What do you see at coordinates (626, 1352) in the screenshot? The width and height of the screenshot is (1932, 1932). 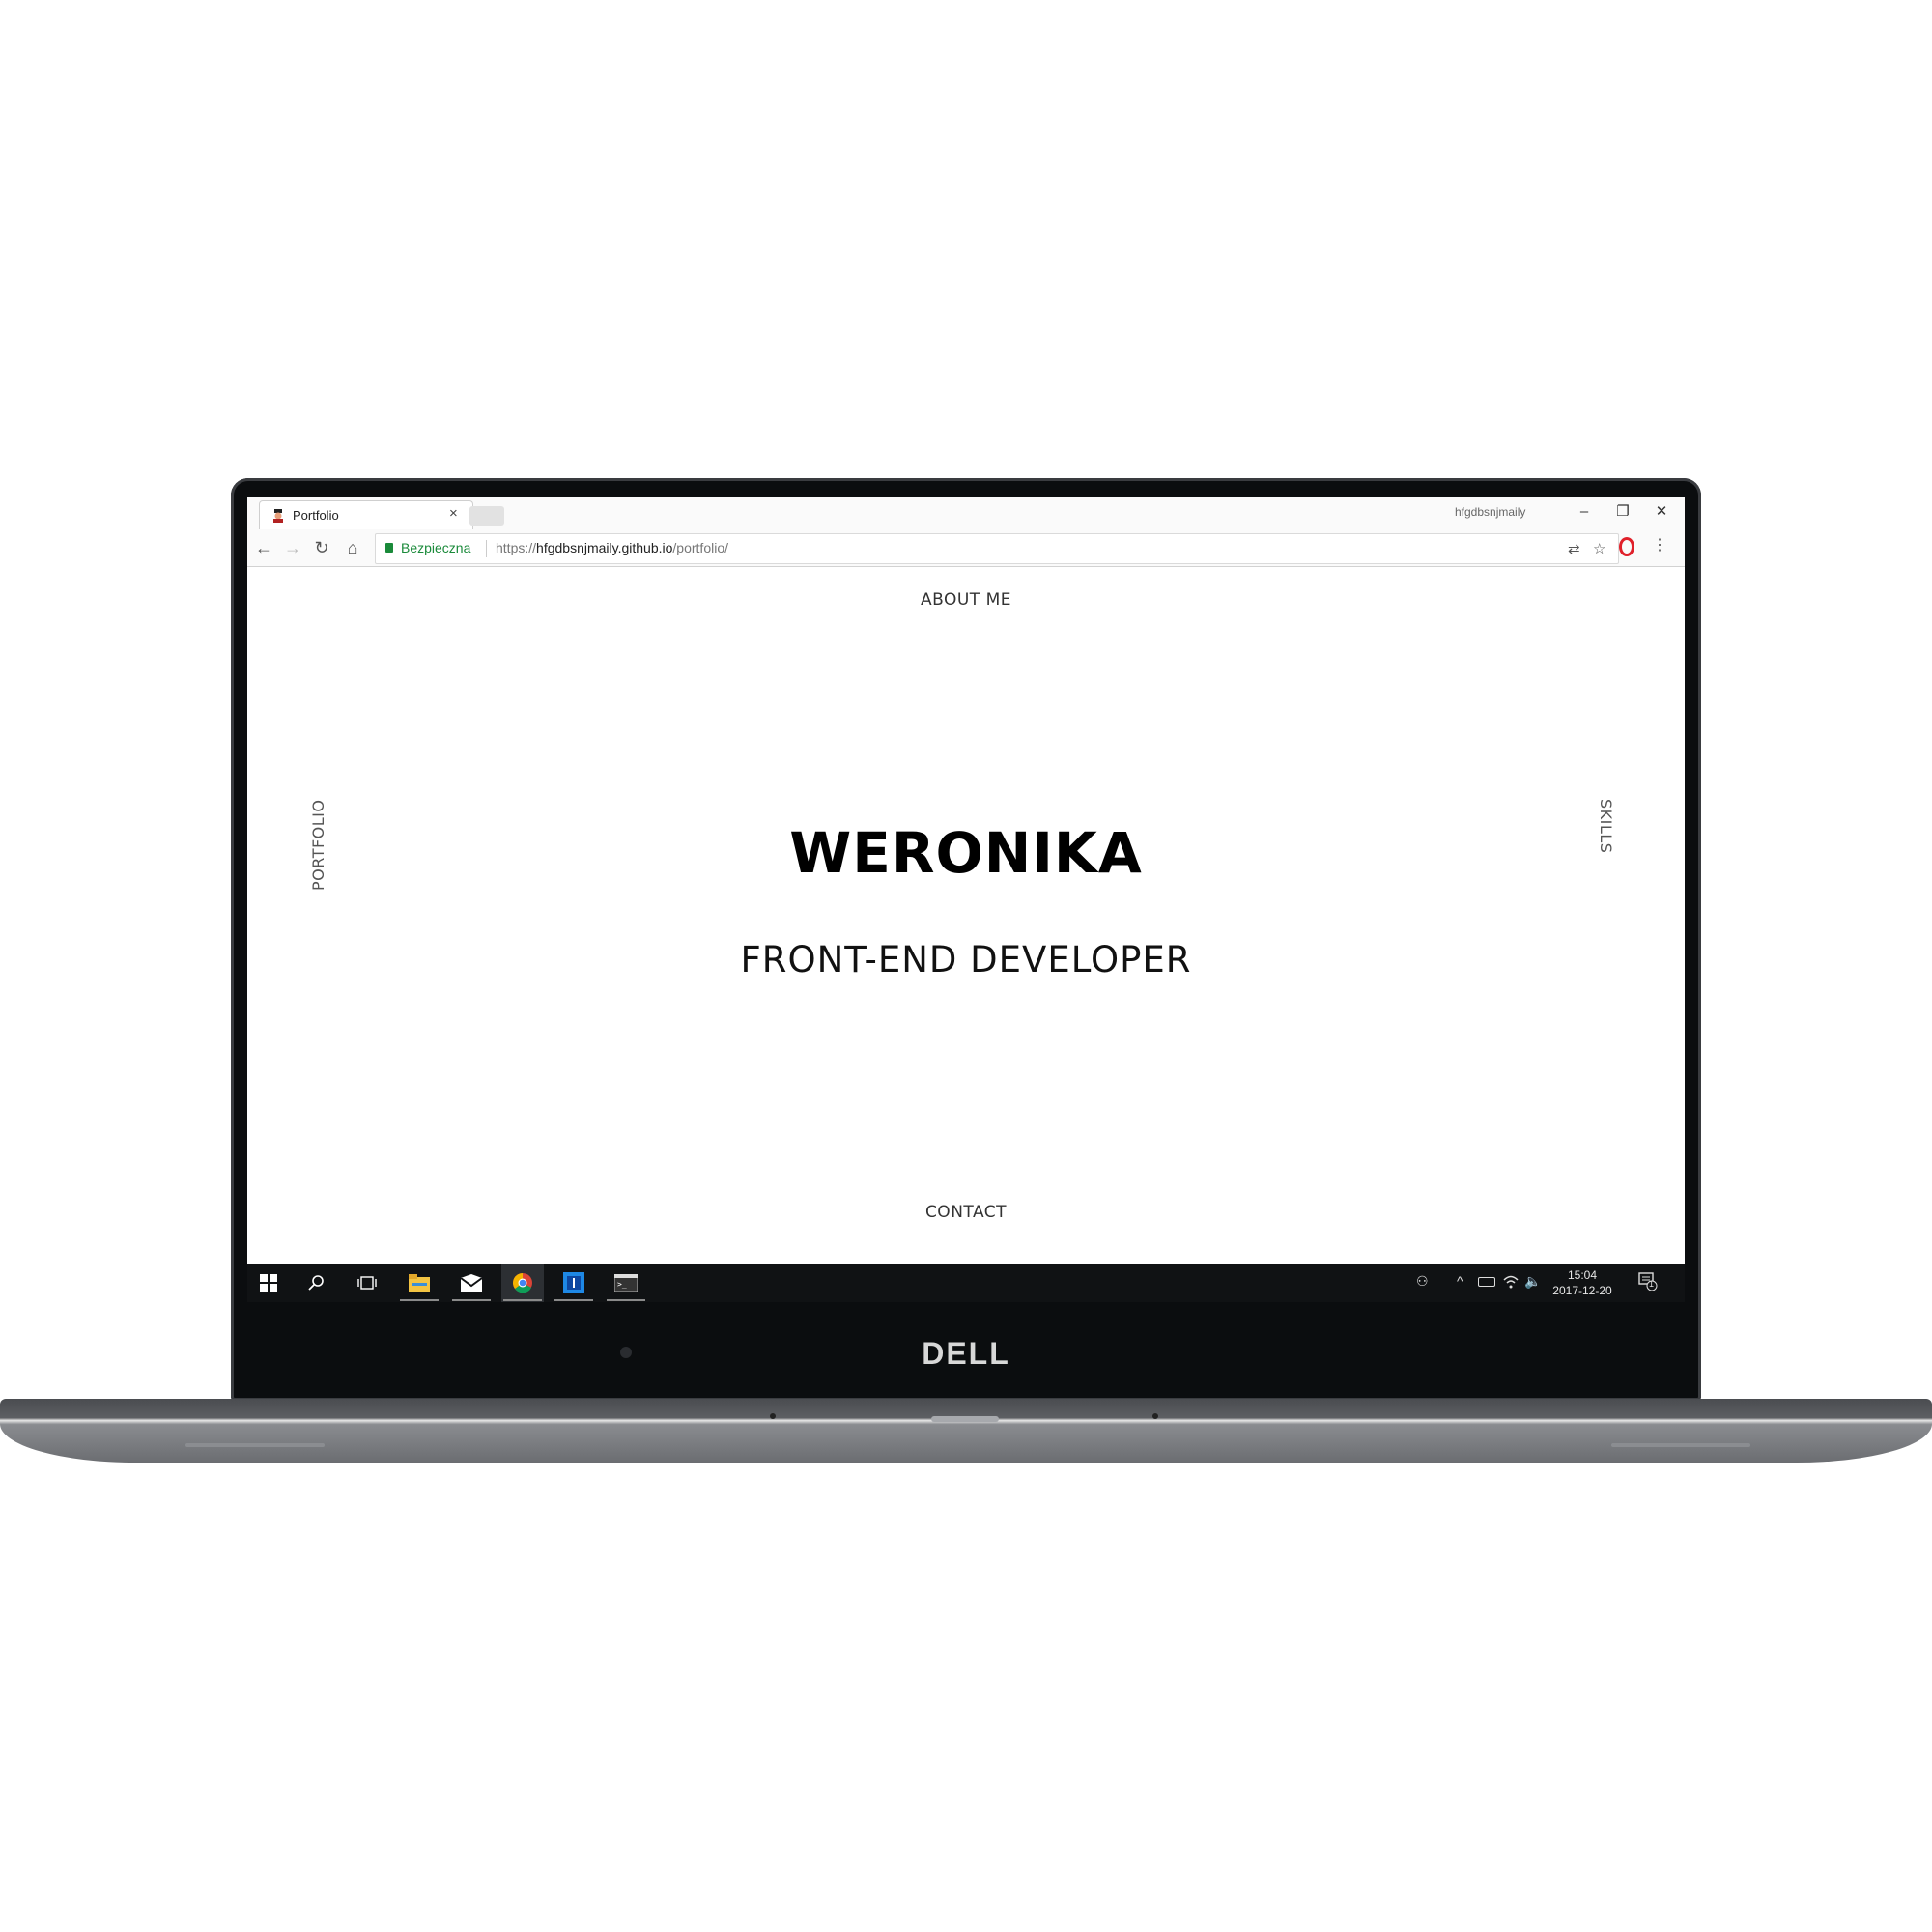 I see `webcam-icon` at bounding box center [626, 1352].